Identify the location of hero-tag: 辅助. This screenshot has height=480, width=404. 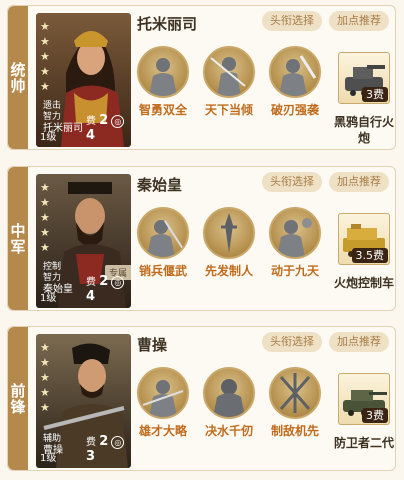
(52, 439).